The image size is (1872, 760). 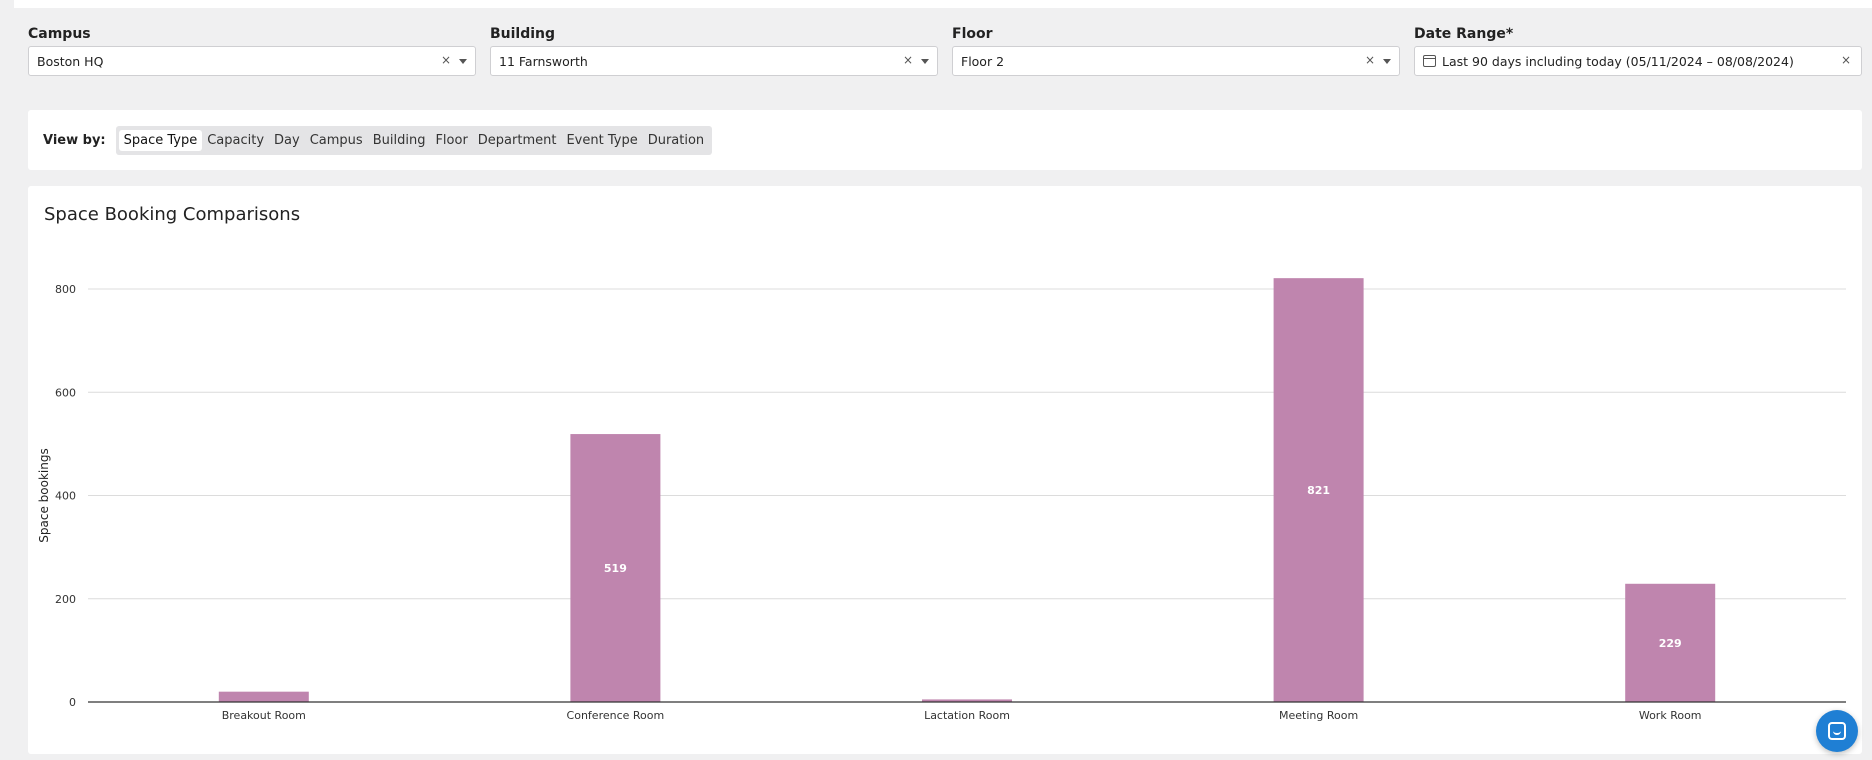 I want to click on tab-event-type: Event Type, so click(x=601, y=140).